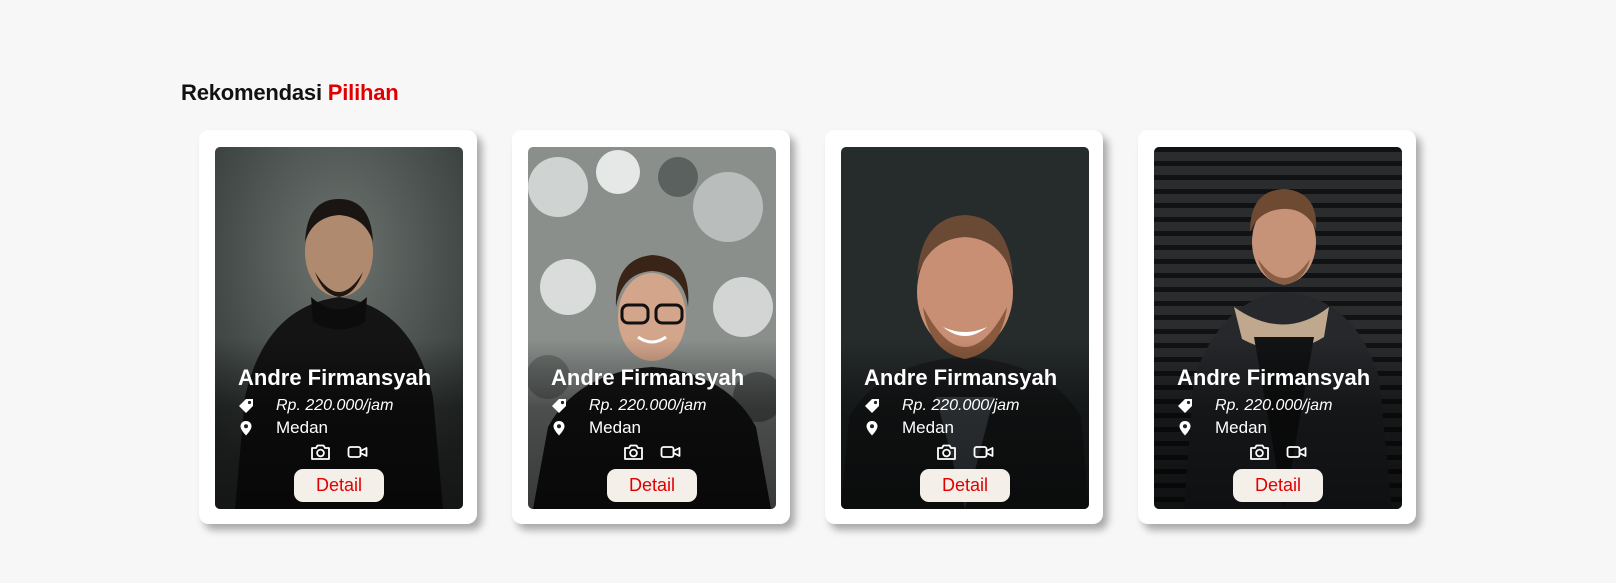  I want to click on section-title: Rekomendasi Pilihan, so click(290, 93).